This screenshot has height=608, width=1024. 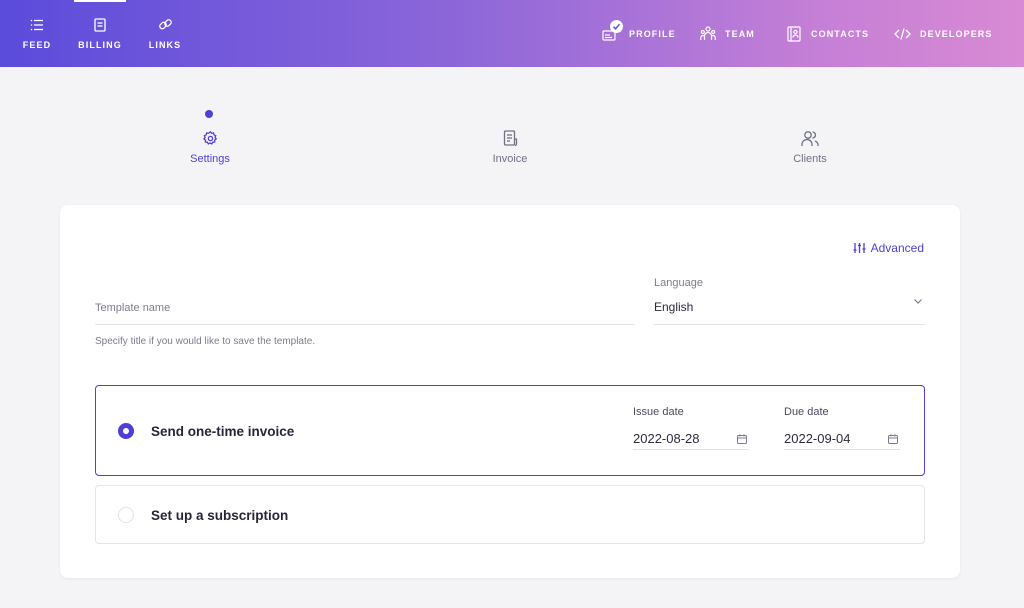 What do you see at coordinates (165, 45) in the screenshot?
I see `nav-links-label: LINKS` at bounding box center [165, 45].